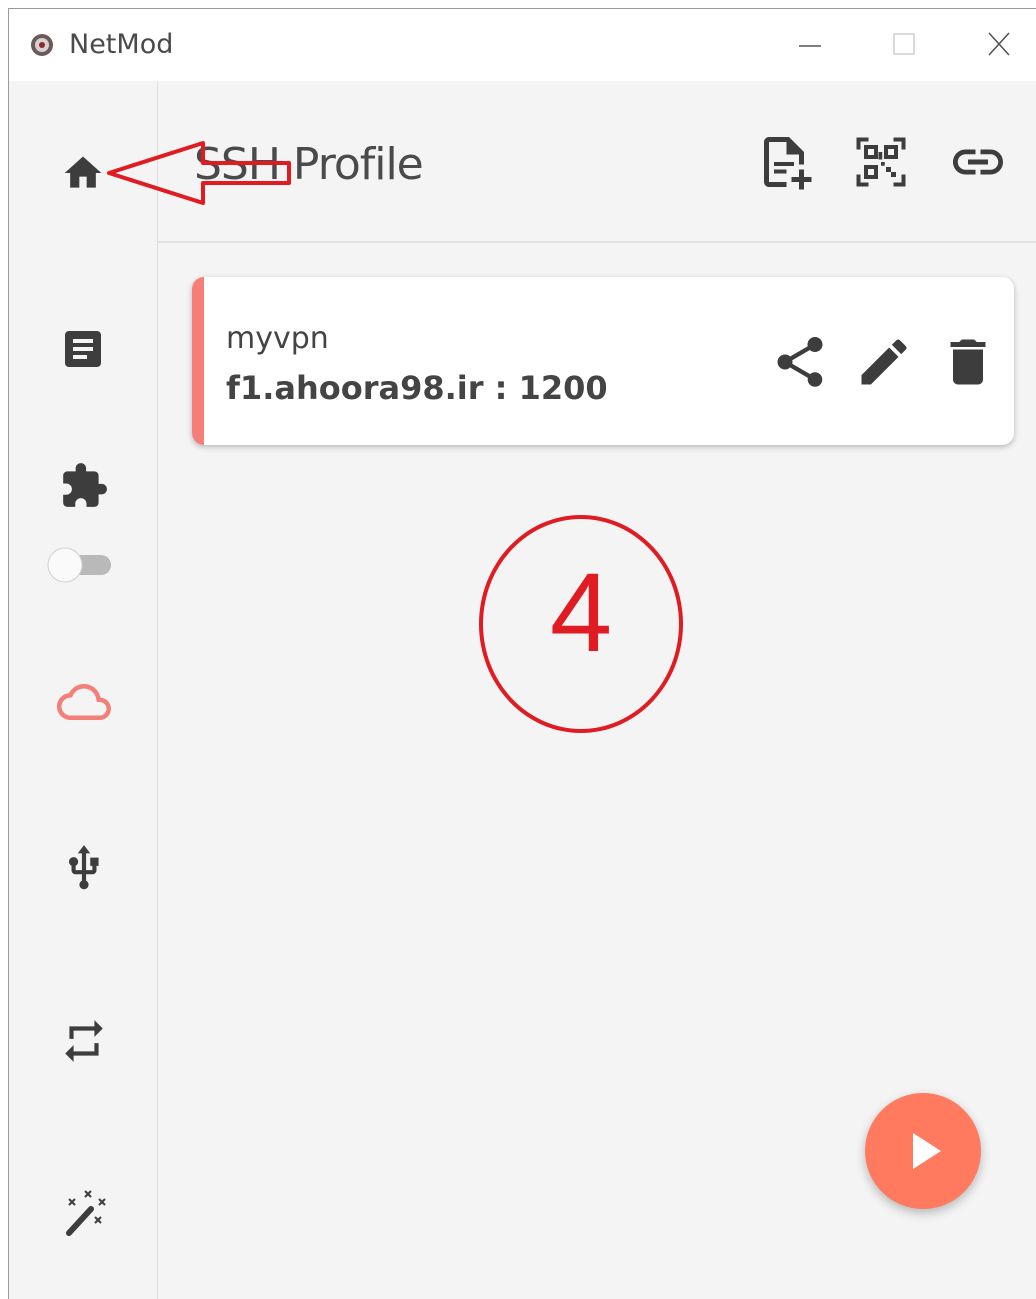 The width and height of the screenshot is (1036, 1299). I want to click on usb-icon, so click(84, 867).